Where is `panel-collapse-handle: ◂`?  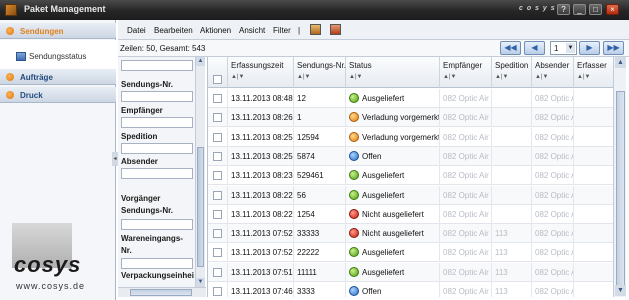 panel-collapse-handle: ◂ is located at coordinates (115, 159).